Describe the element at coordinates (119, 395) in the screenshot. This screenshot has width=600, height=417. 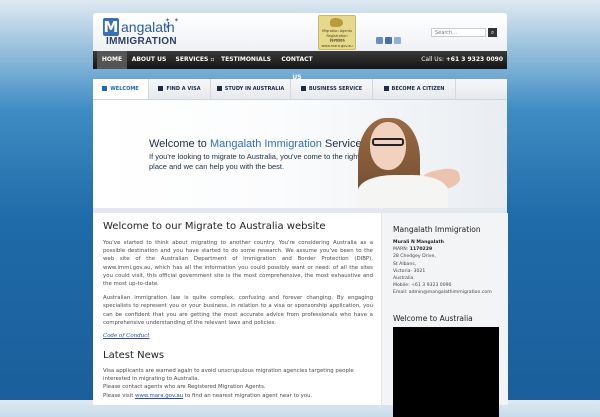
I see `news-item-3-prefix: Please visit` at that location.